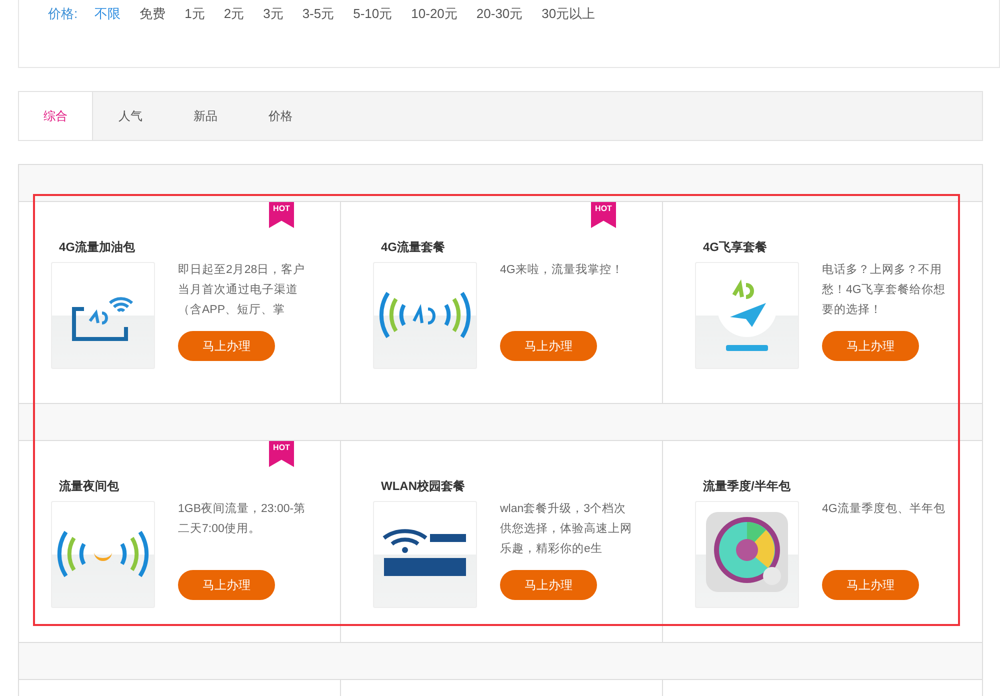 The height and width of the screenshot is (696, 1000). Describe the element at coordinates (318, 14) in the screenshot. I see `price-option: 3-5元` at that location.